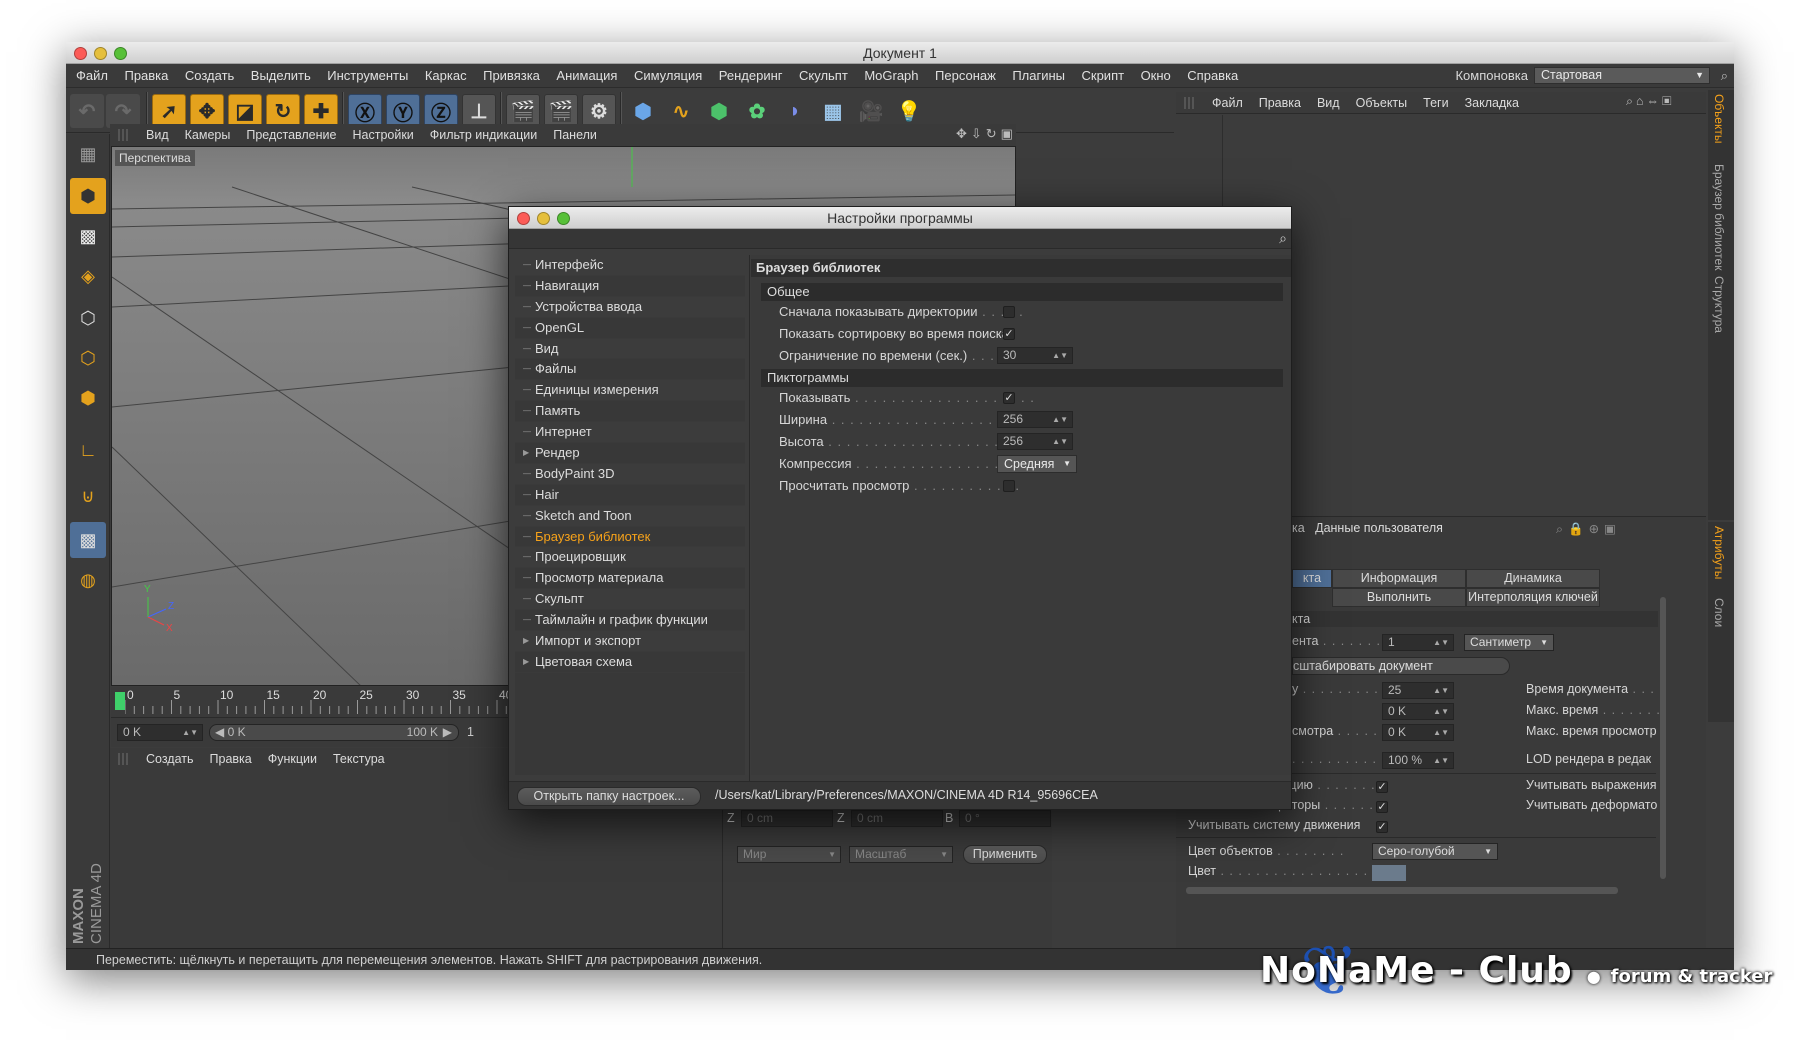 The height and width of the screenshot is (1061, 1800). What do you see at coordinates (1035, 355) in the screenshot?
I see `time-limit-field: 30 ▲▼` at bounding box center [1035, 355].